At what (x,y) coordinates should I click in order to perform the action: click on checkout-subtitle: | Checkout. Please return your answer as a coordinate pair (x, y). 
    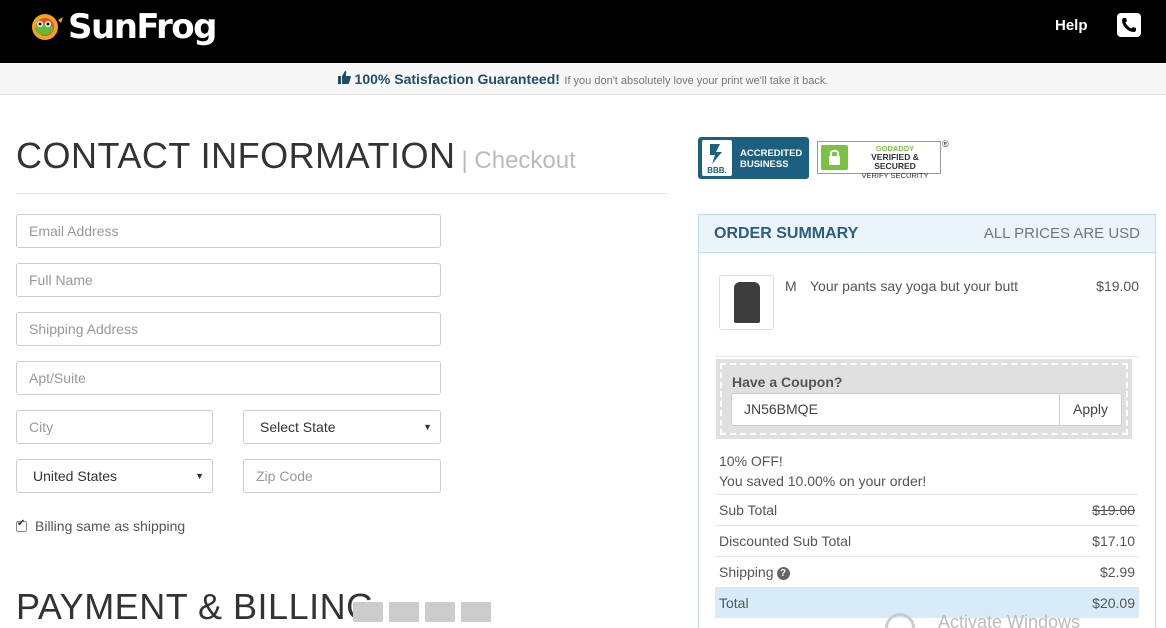
    Looking at the image, I should click on (518, 160).